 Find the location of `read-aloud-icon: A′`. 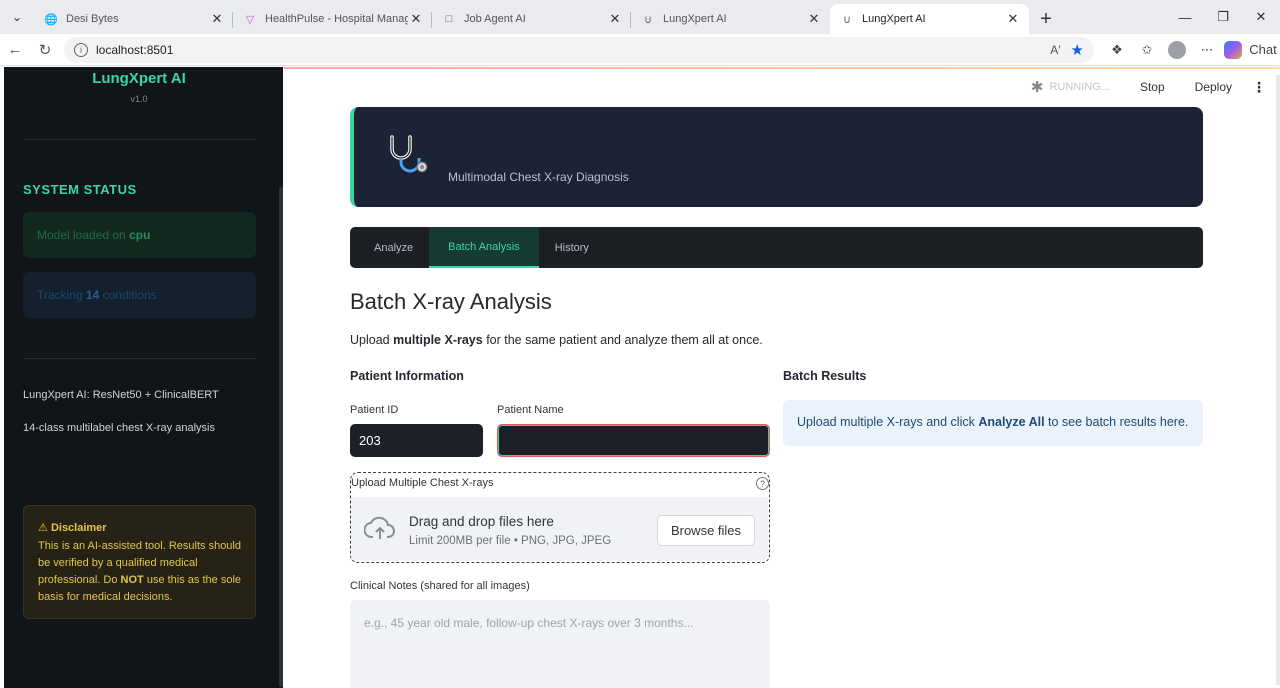

read-aloud-icon: A′ is located at coordinates (1055, 50).